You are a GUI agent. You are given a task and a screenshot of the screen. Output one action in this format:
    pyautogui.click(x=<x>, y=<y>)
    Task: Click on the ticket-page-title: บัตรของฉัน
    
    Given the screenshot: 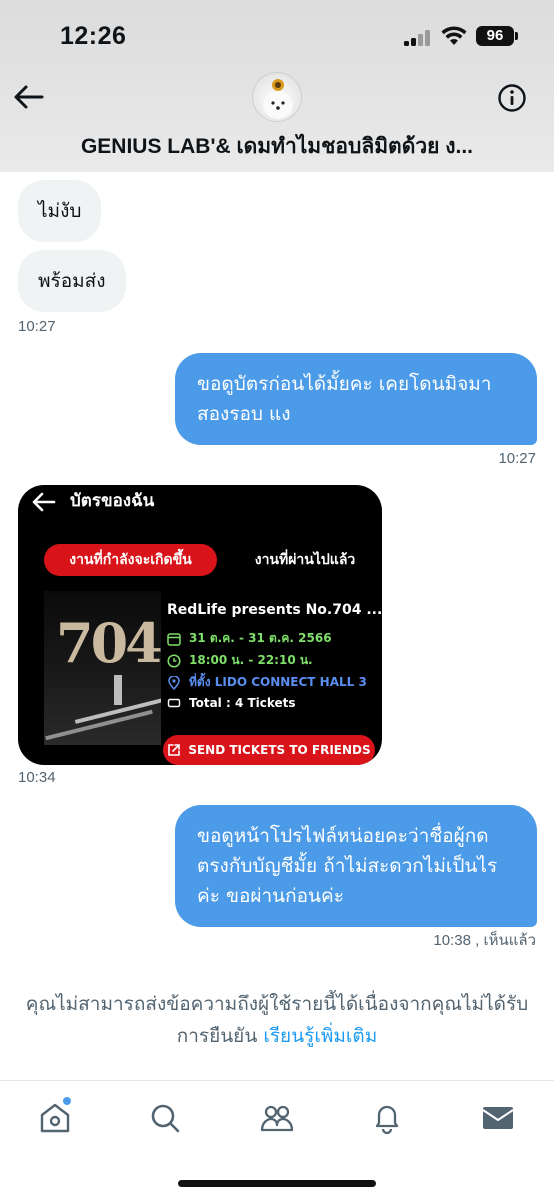 What is the action you would take?
    pyautogui.click(x=112, y=501)
    